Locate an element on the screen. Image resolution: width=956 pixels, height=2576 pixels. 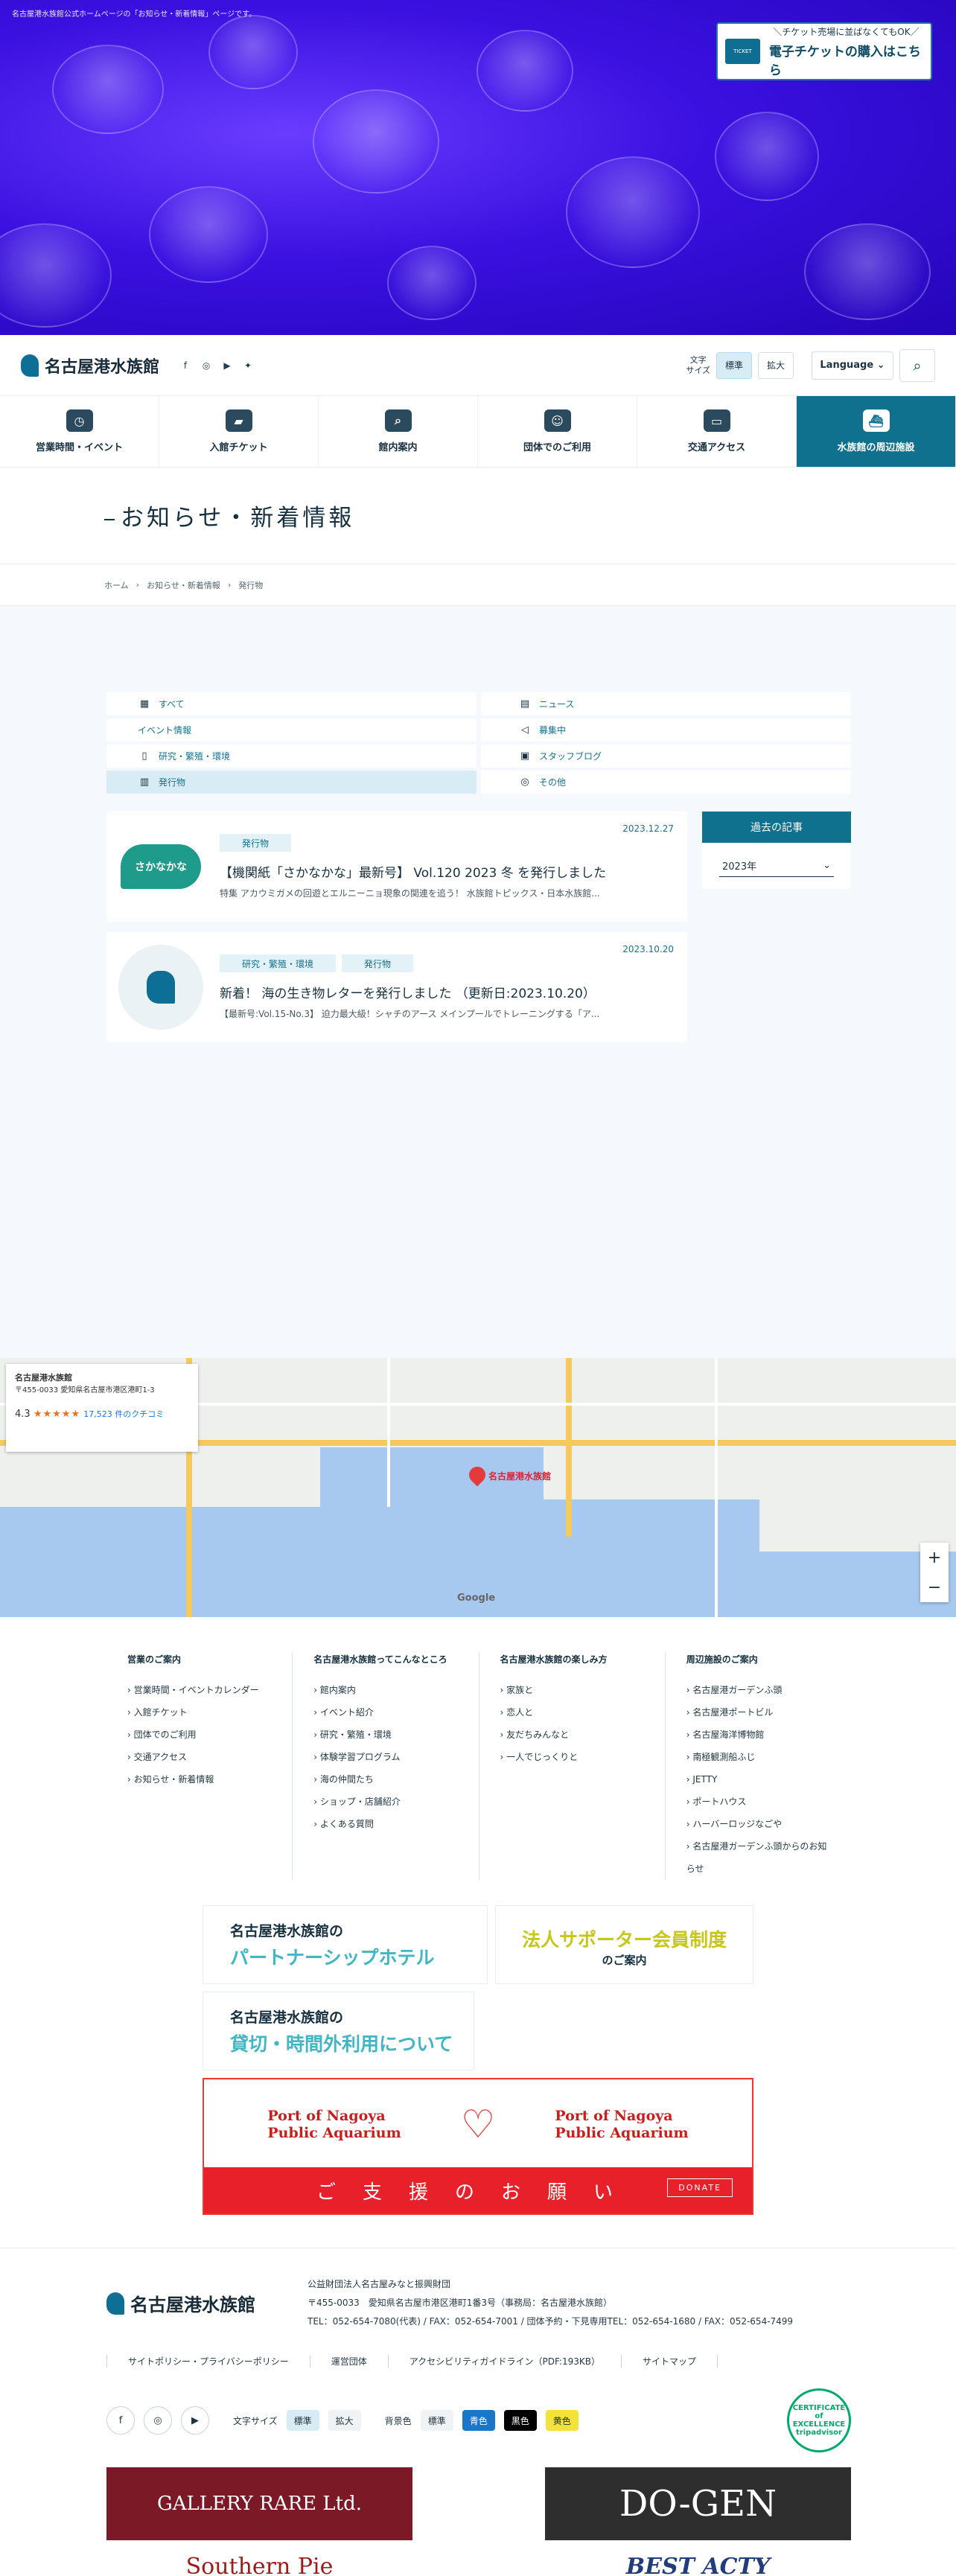
footer-font-large: 拡大 is located at coordinates (344, 2420).